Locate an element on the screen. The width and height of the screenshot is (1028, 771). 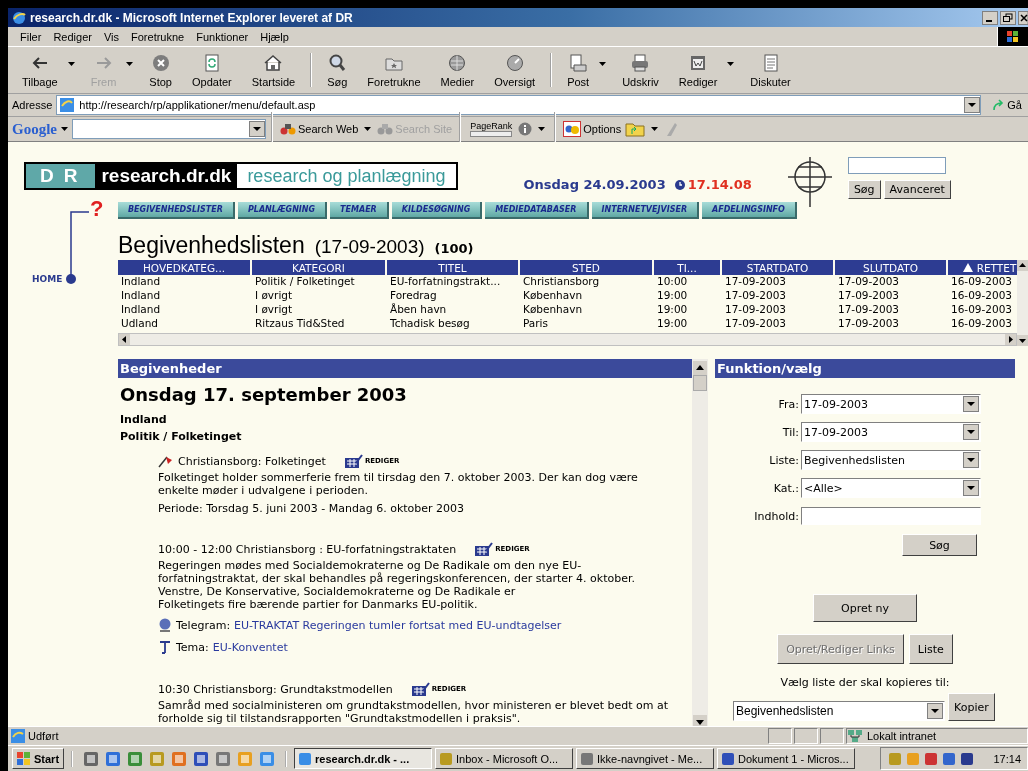
advanced-search-button: Avanceret is located at coordinates (917, 189).